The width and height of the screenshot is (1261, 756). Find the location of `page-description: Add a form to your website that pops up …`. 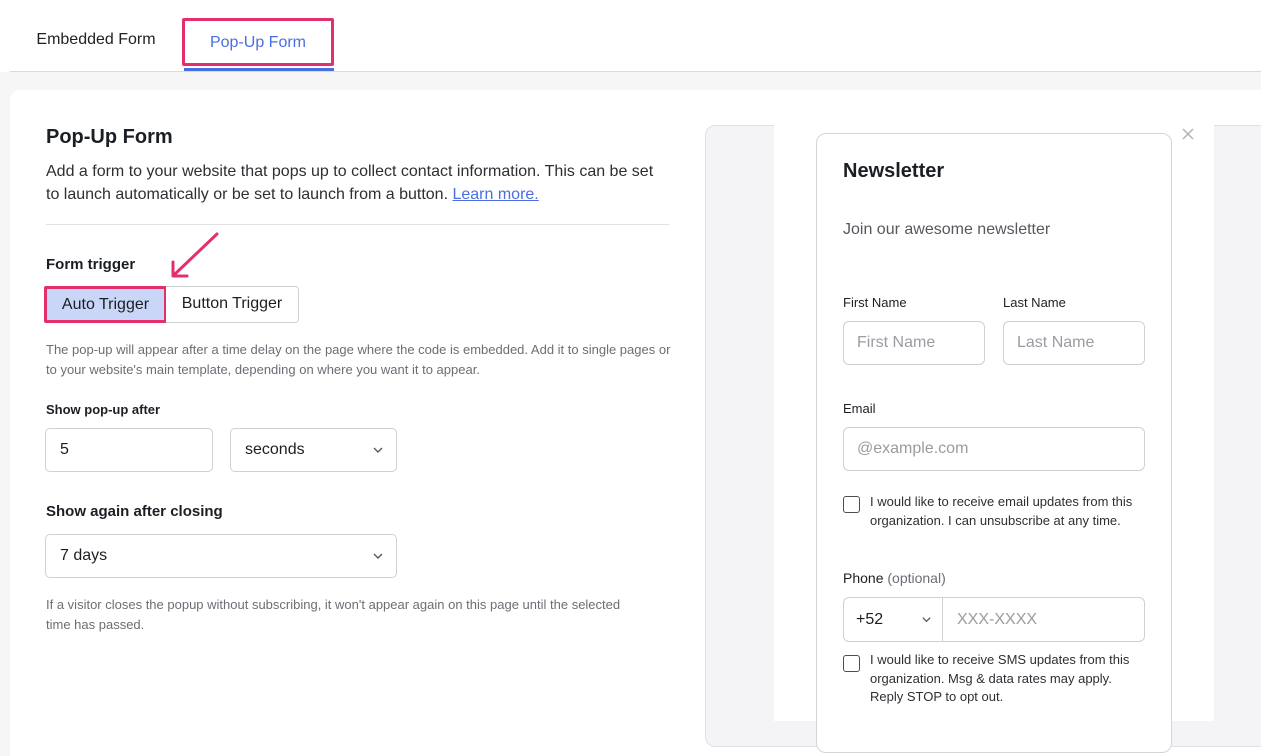

page-description: Add a form to your website that pops up … is located at coordinates (356, 183).